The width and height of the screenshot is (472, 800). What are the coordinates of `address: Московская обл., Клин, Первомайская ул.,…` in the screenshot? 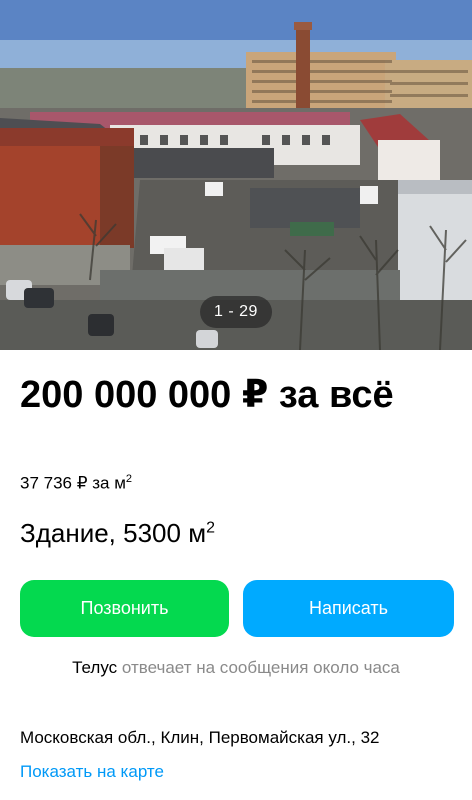 It's located at (200, 737).